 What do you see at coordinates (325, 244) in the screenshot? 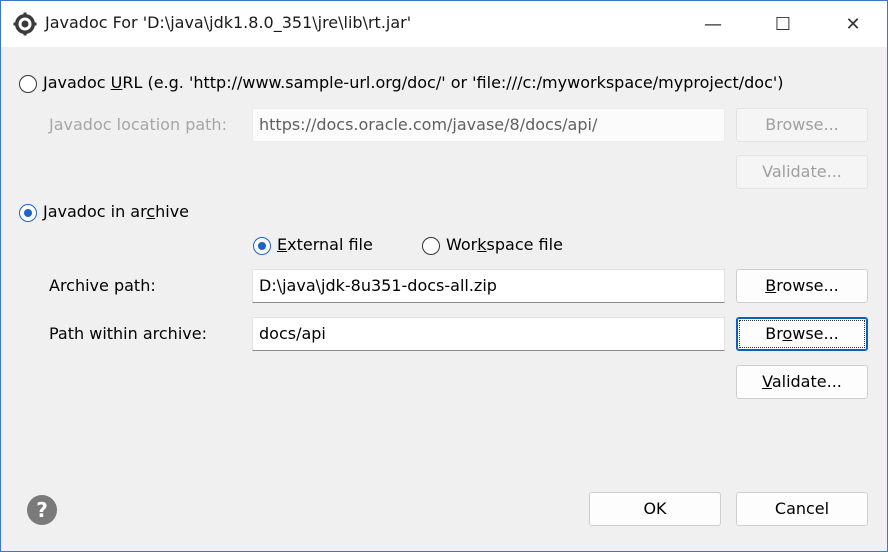
I see `external-file-label: External file` at bounding box center [325, 244].